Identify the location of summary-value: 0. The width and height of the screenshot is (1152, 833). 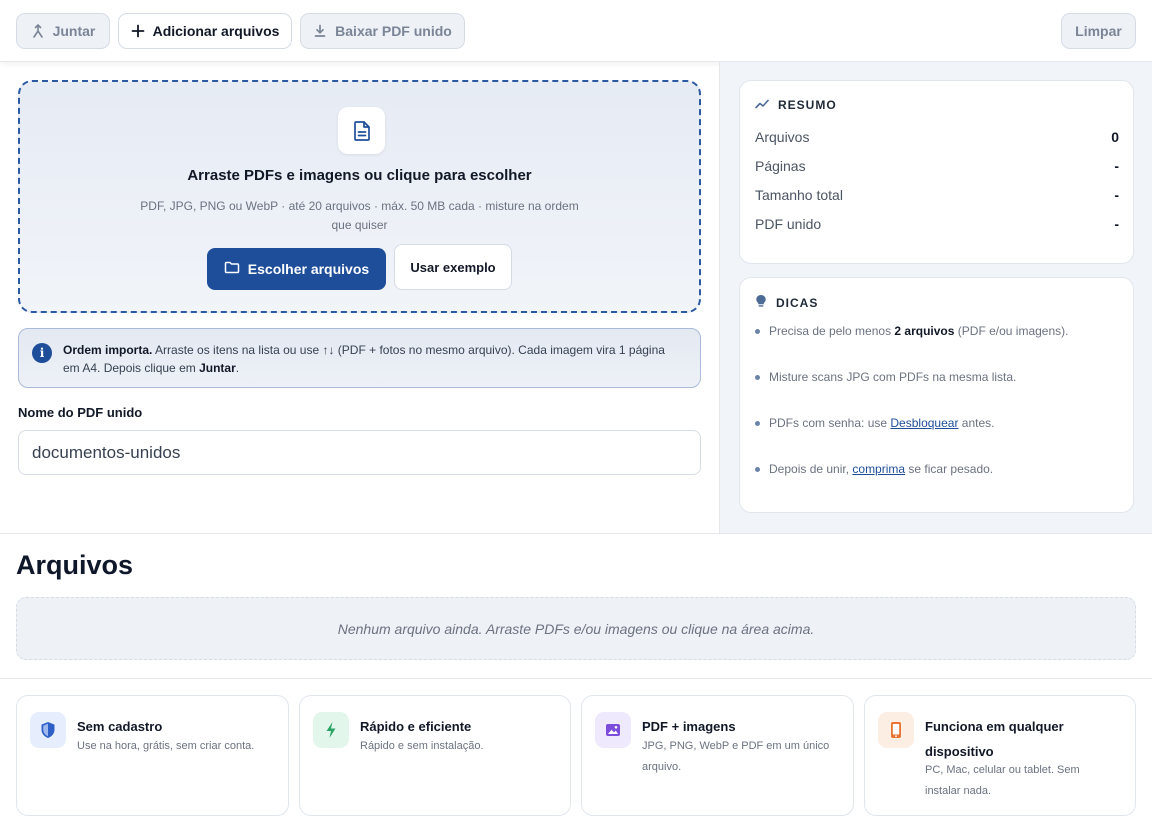
(1115, 137).